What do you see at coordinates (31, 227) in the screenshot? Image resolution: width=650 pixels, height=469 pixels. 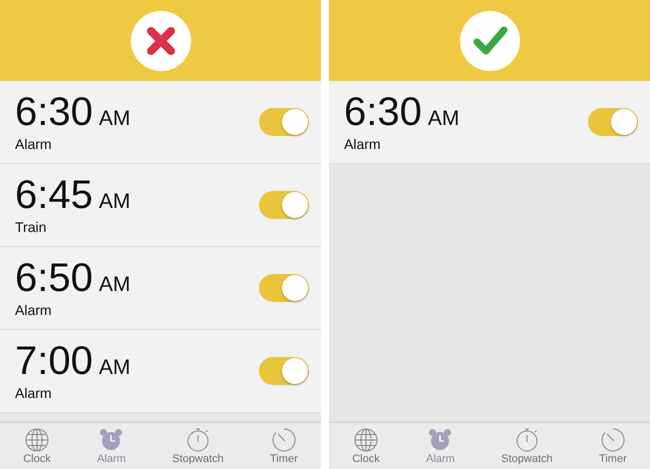 I see `alarm-label: Train` at bounding box center [31, 227].